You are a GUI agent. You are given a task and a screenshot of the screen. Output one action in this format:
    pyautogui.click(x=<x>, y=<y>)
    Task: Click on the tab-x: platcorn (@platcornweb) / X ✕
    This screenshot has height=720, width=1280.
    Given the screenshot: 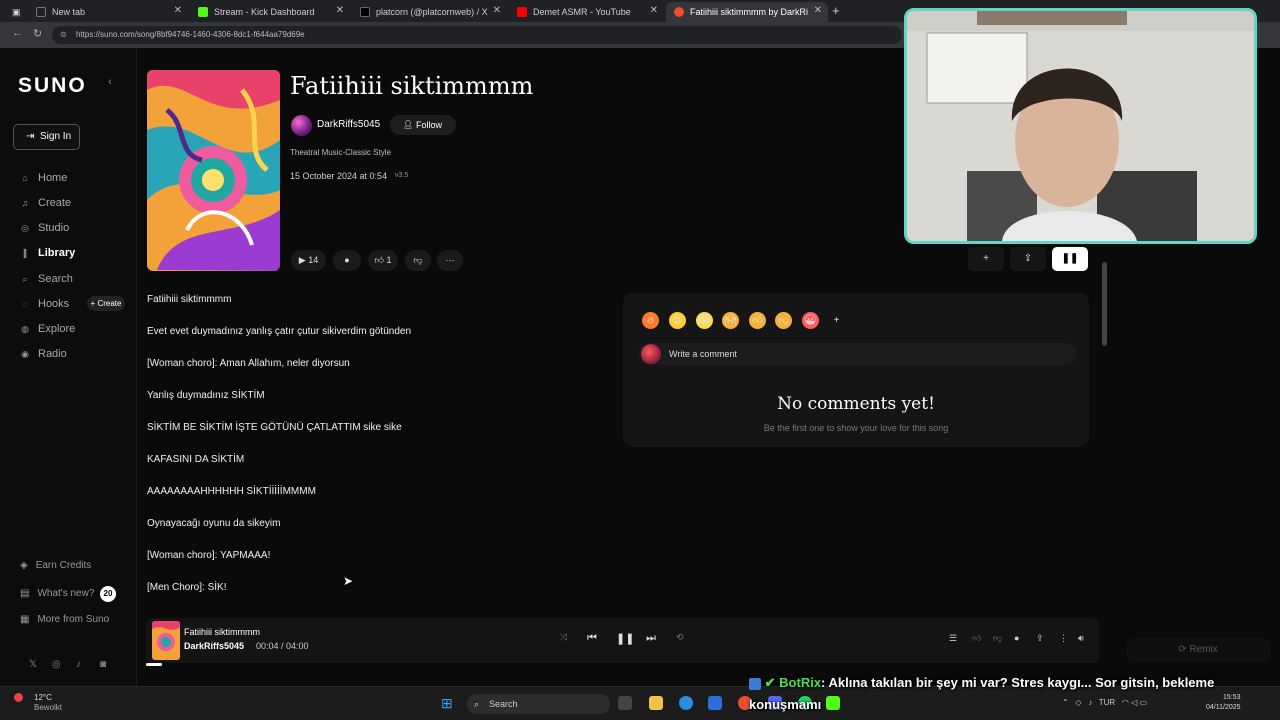 What is the action you would take?
    pyautogui.click(x=429, y=12)
    